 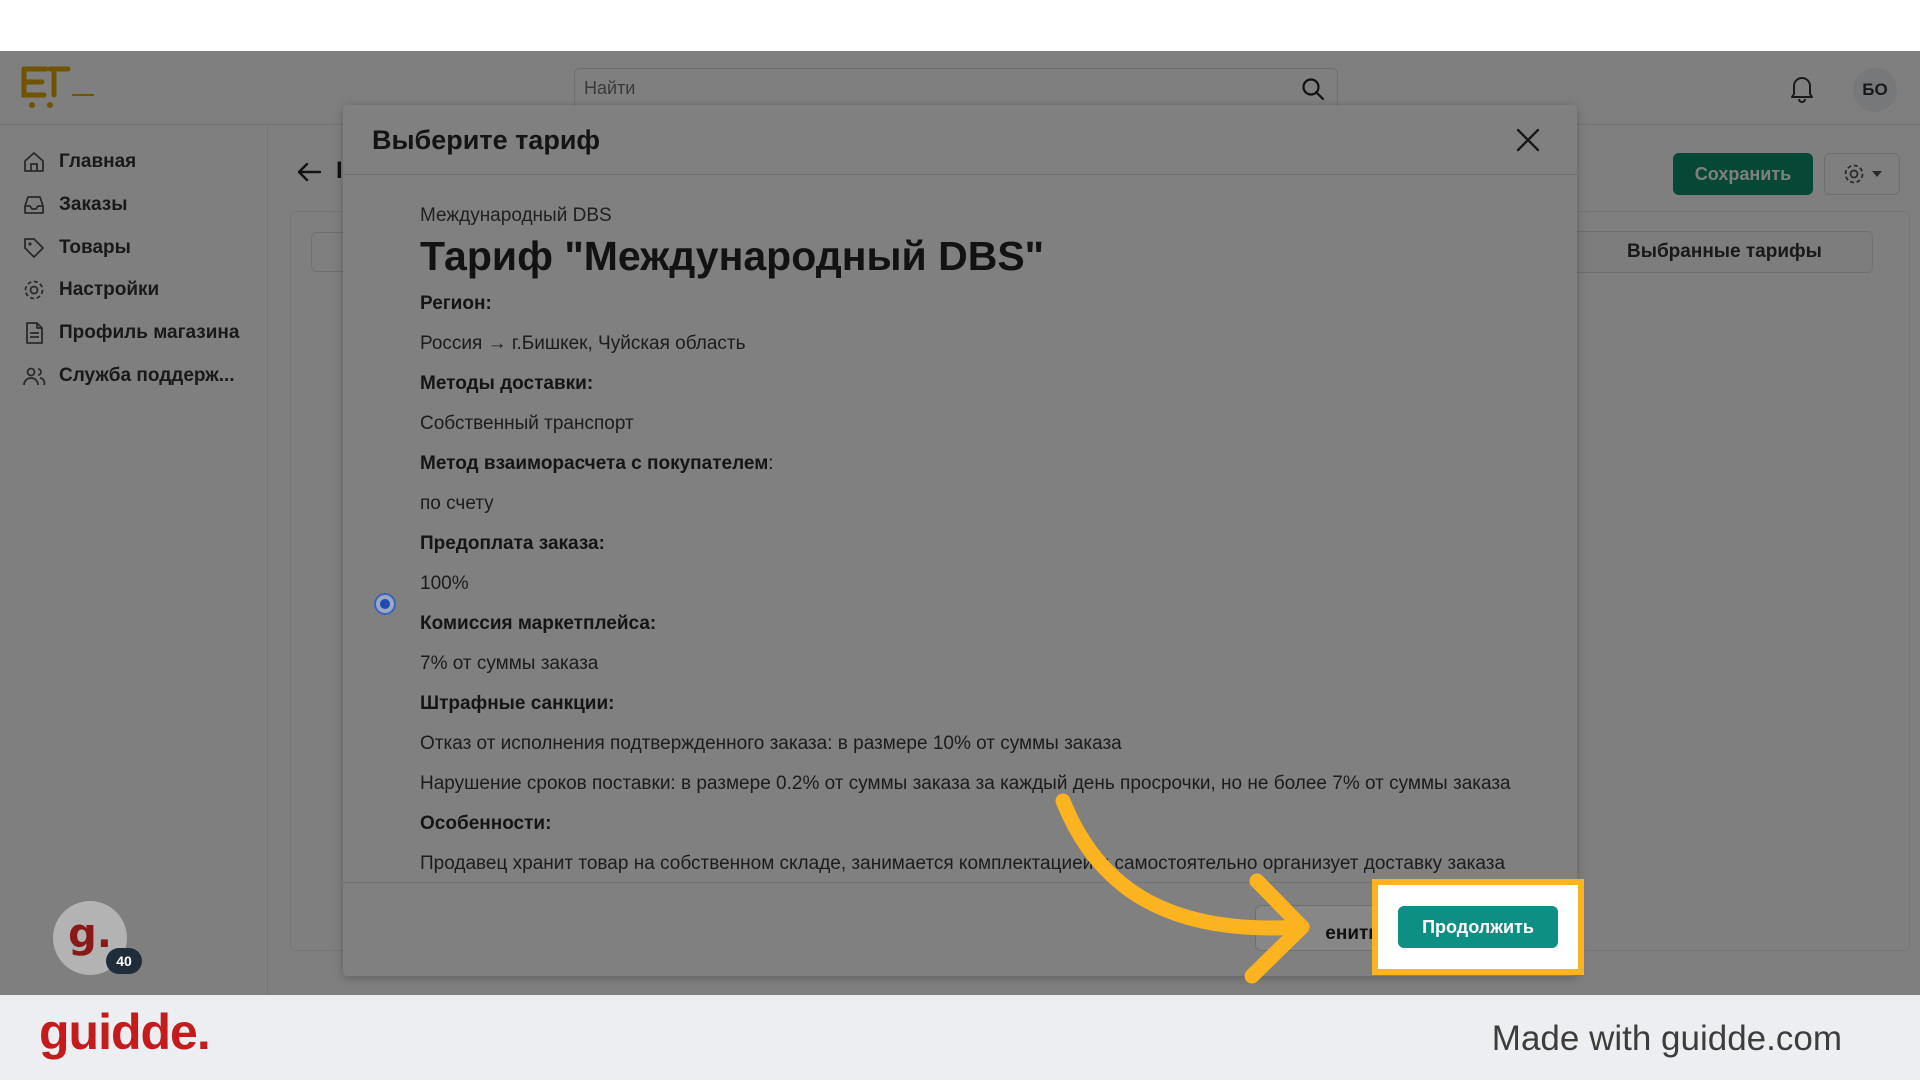 I want to click on prepay-label: Предоплата заказа:, so click(x=512, y=543).